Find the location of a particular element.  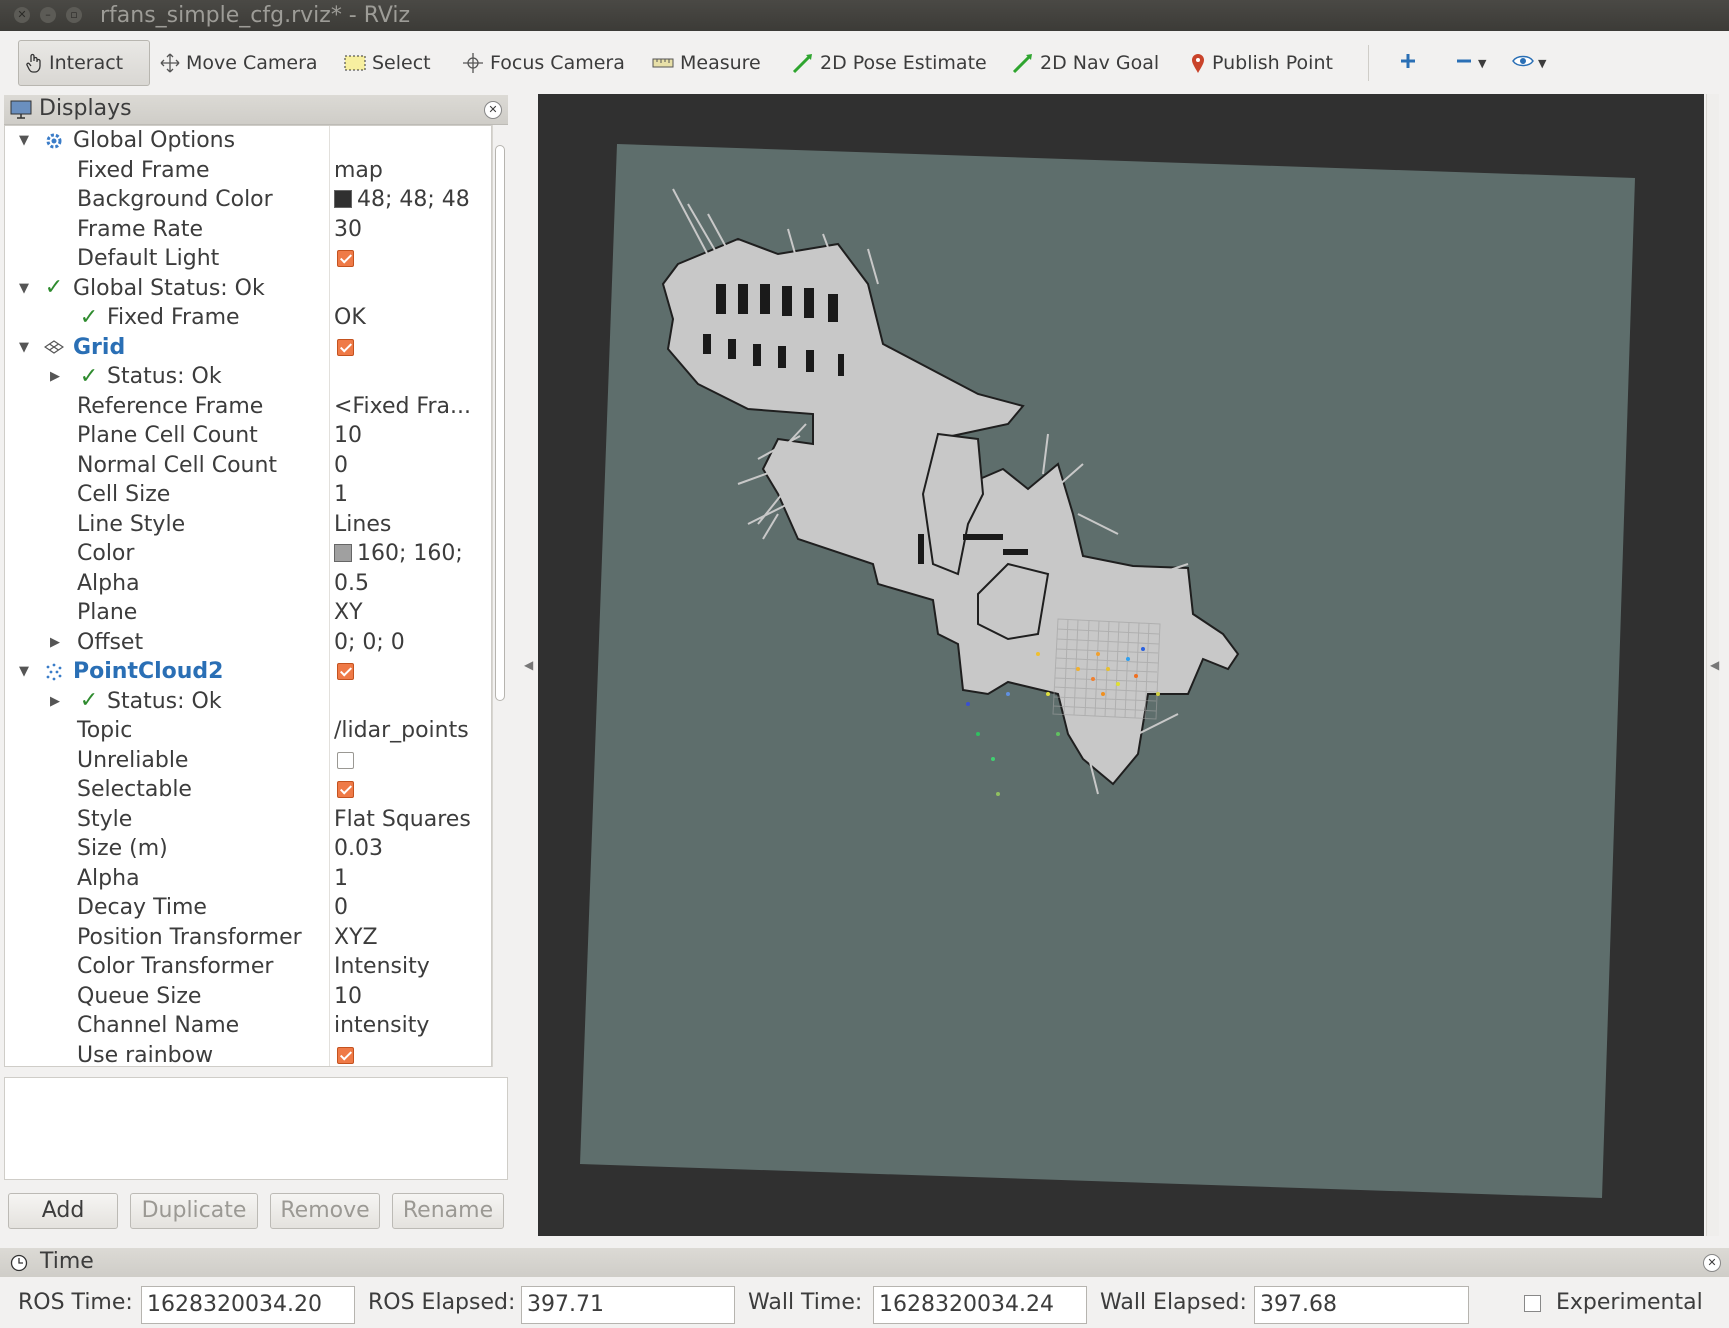

maximize-window-button: ▫ is located at coordinates (74, 15).